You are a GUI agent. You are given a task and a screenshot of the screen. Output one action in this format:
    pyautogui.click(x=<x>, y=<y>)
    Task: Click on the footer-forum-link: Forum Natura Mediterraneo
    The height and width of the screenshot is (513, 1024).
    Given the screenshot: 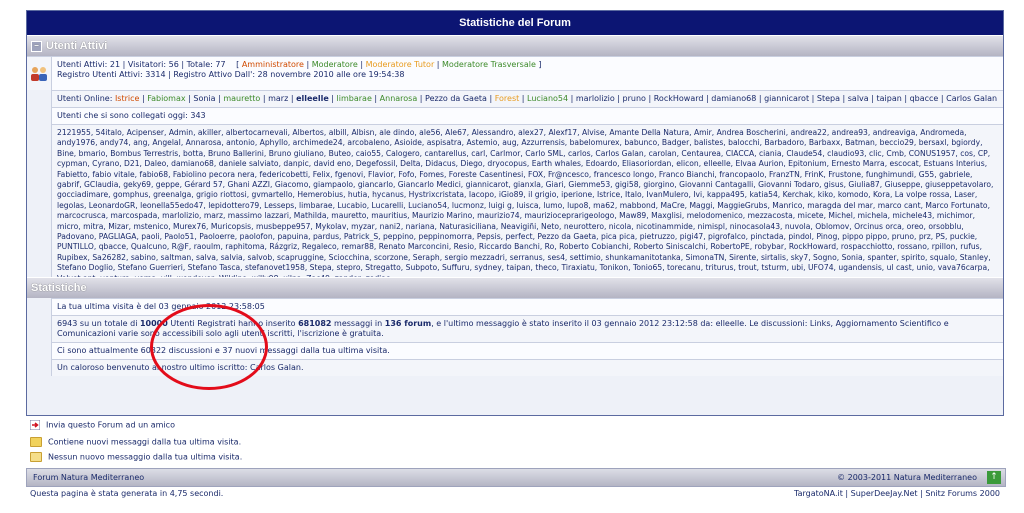 What is the action you would take?
    pyautogui.click(x=88, y=477)
    